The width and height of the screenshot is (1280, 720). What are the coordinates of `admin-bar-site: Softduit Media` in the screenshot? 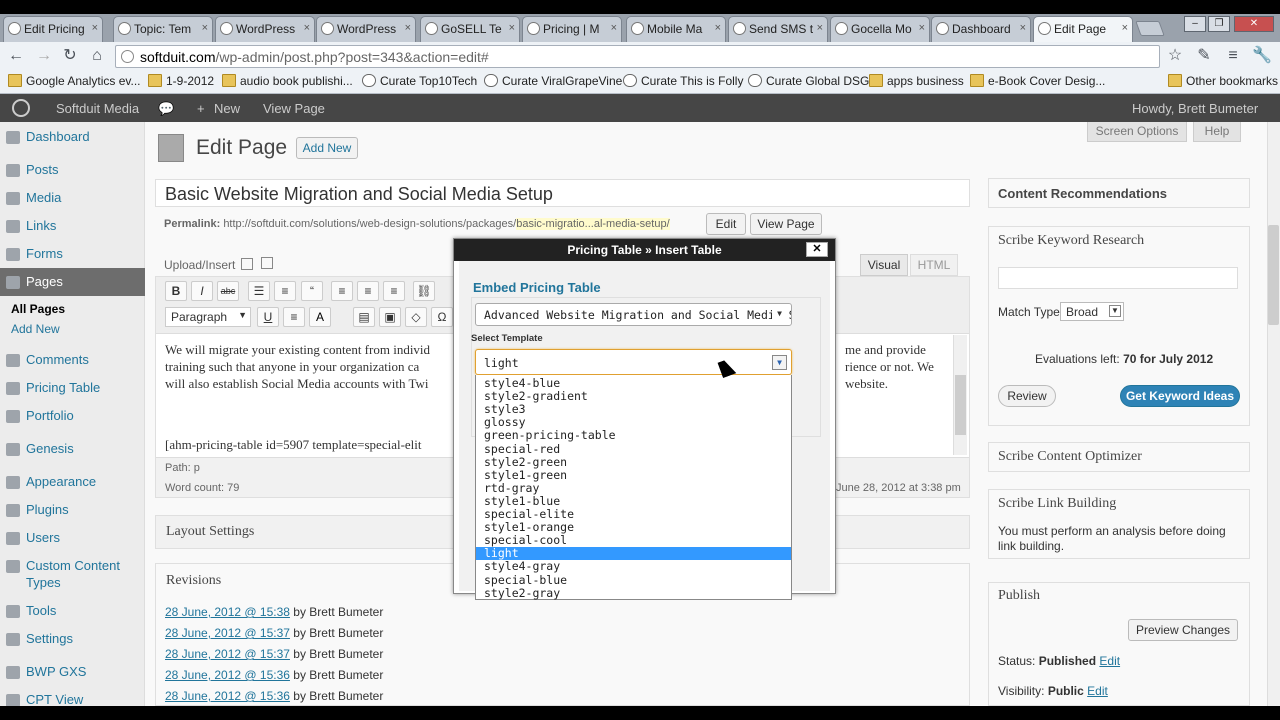 It's located at (97, 108).